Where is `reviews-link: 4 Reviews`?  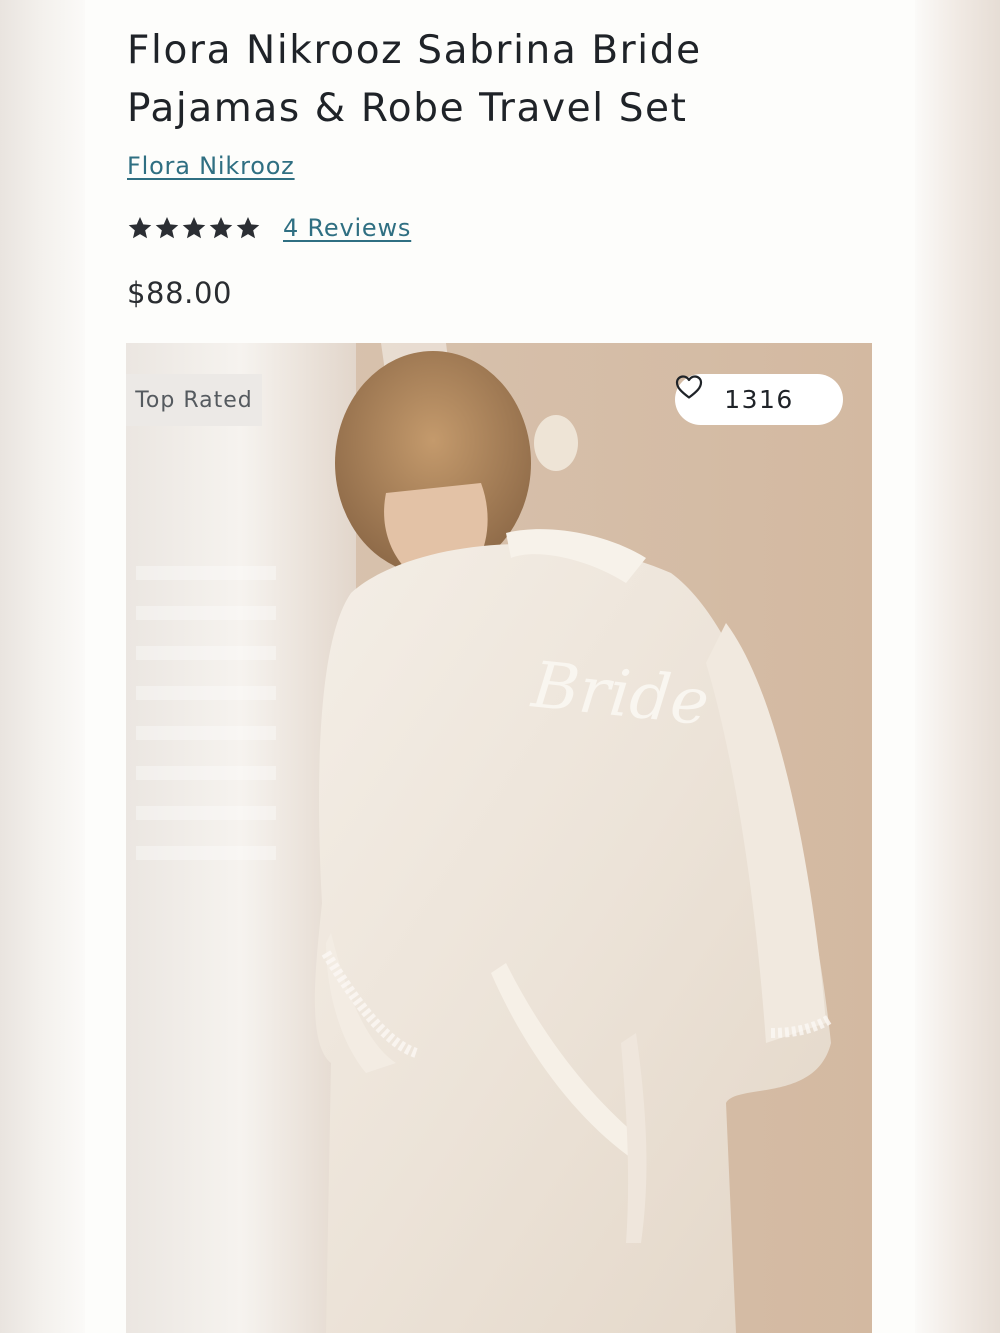
reviews-link: 4 Reviews is located at coordinates (347, 228).